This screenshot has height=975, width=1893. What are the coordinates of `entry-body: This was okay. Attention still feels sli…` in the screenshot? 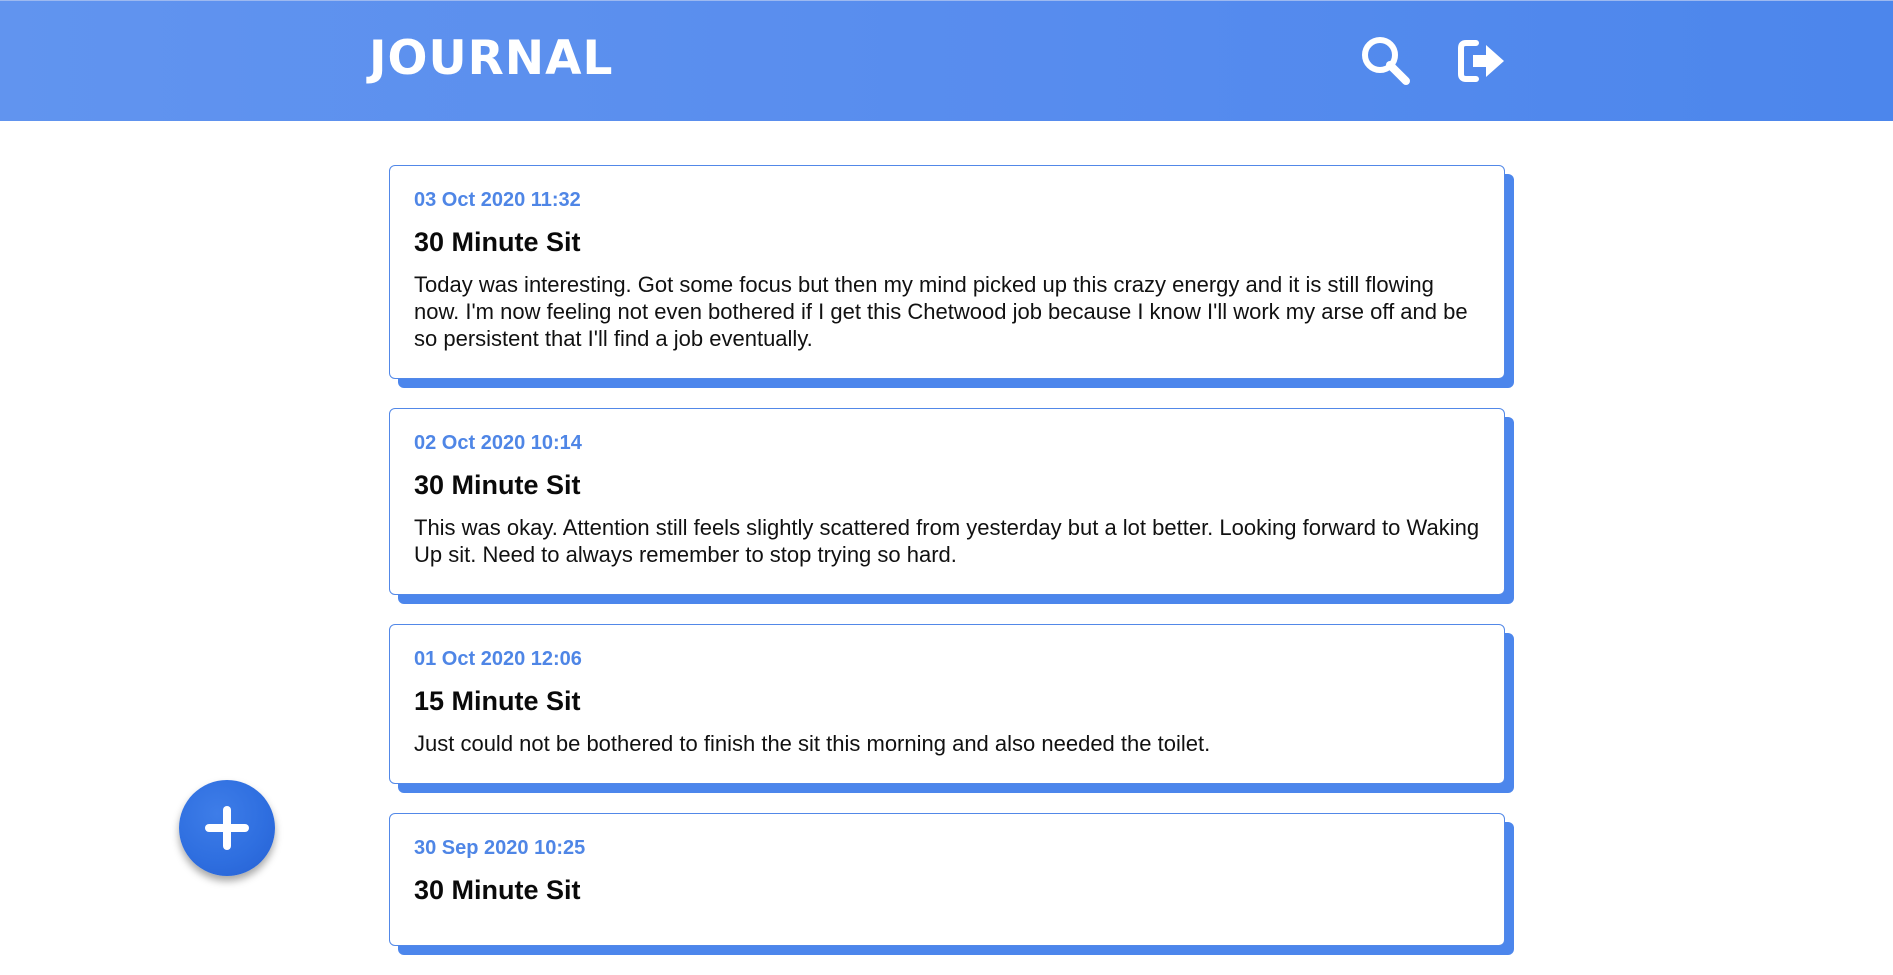 It's located at (947, 541).